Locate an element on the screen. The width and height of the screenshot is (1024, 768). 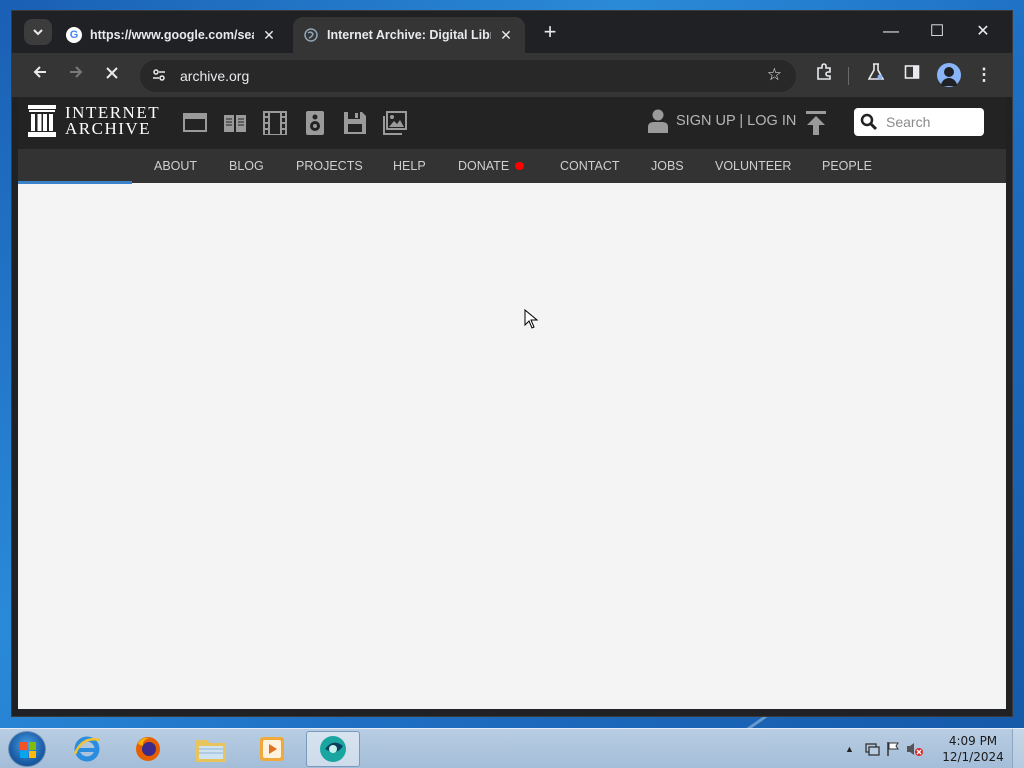
windows-flag-icon is located at coordinates (28, 750).